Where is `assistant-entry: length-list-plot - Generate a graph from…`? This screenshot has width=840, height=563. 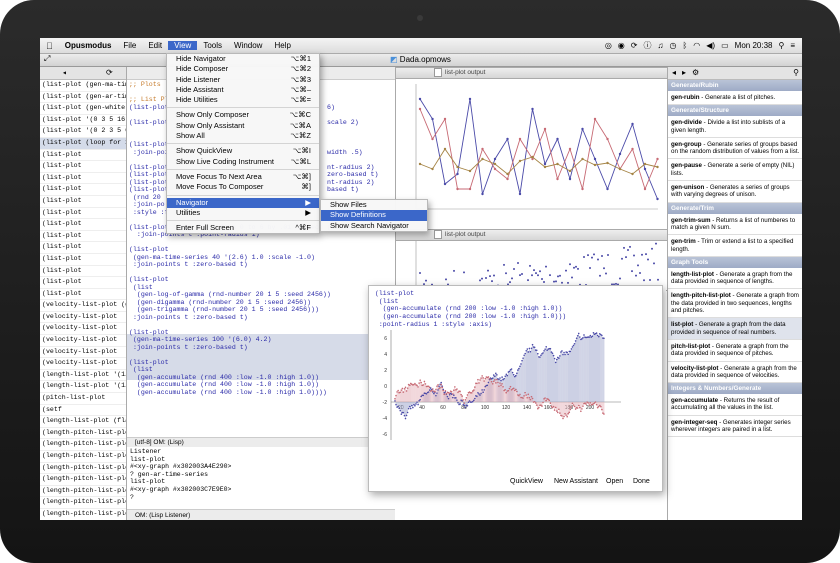
assistant-entry: length-list-plot - Generate a graph from… is located at coordinates (735, 279).